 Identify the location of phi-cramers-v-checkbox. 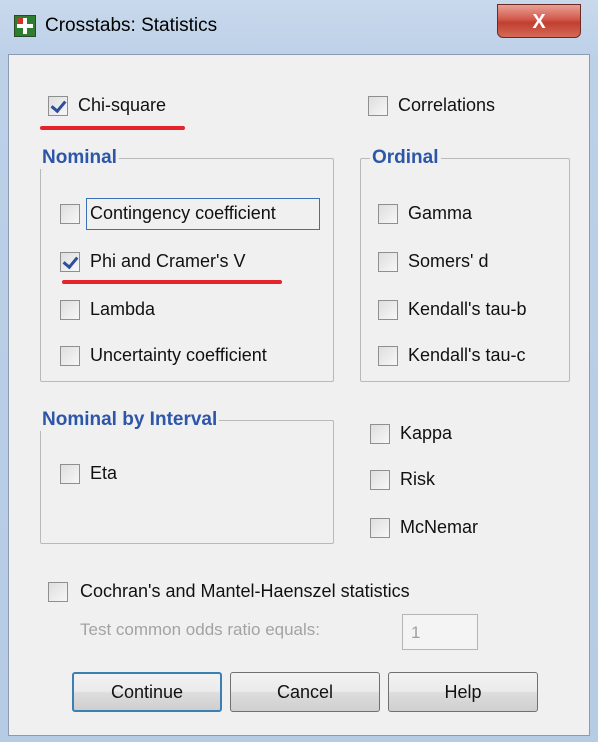
(70, 262).